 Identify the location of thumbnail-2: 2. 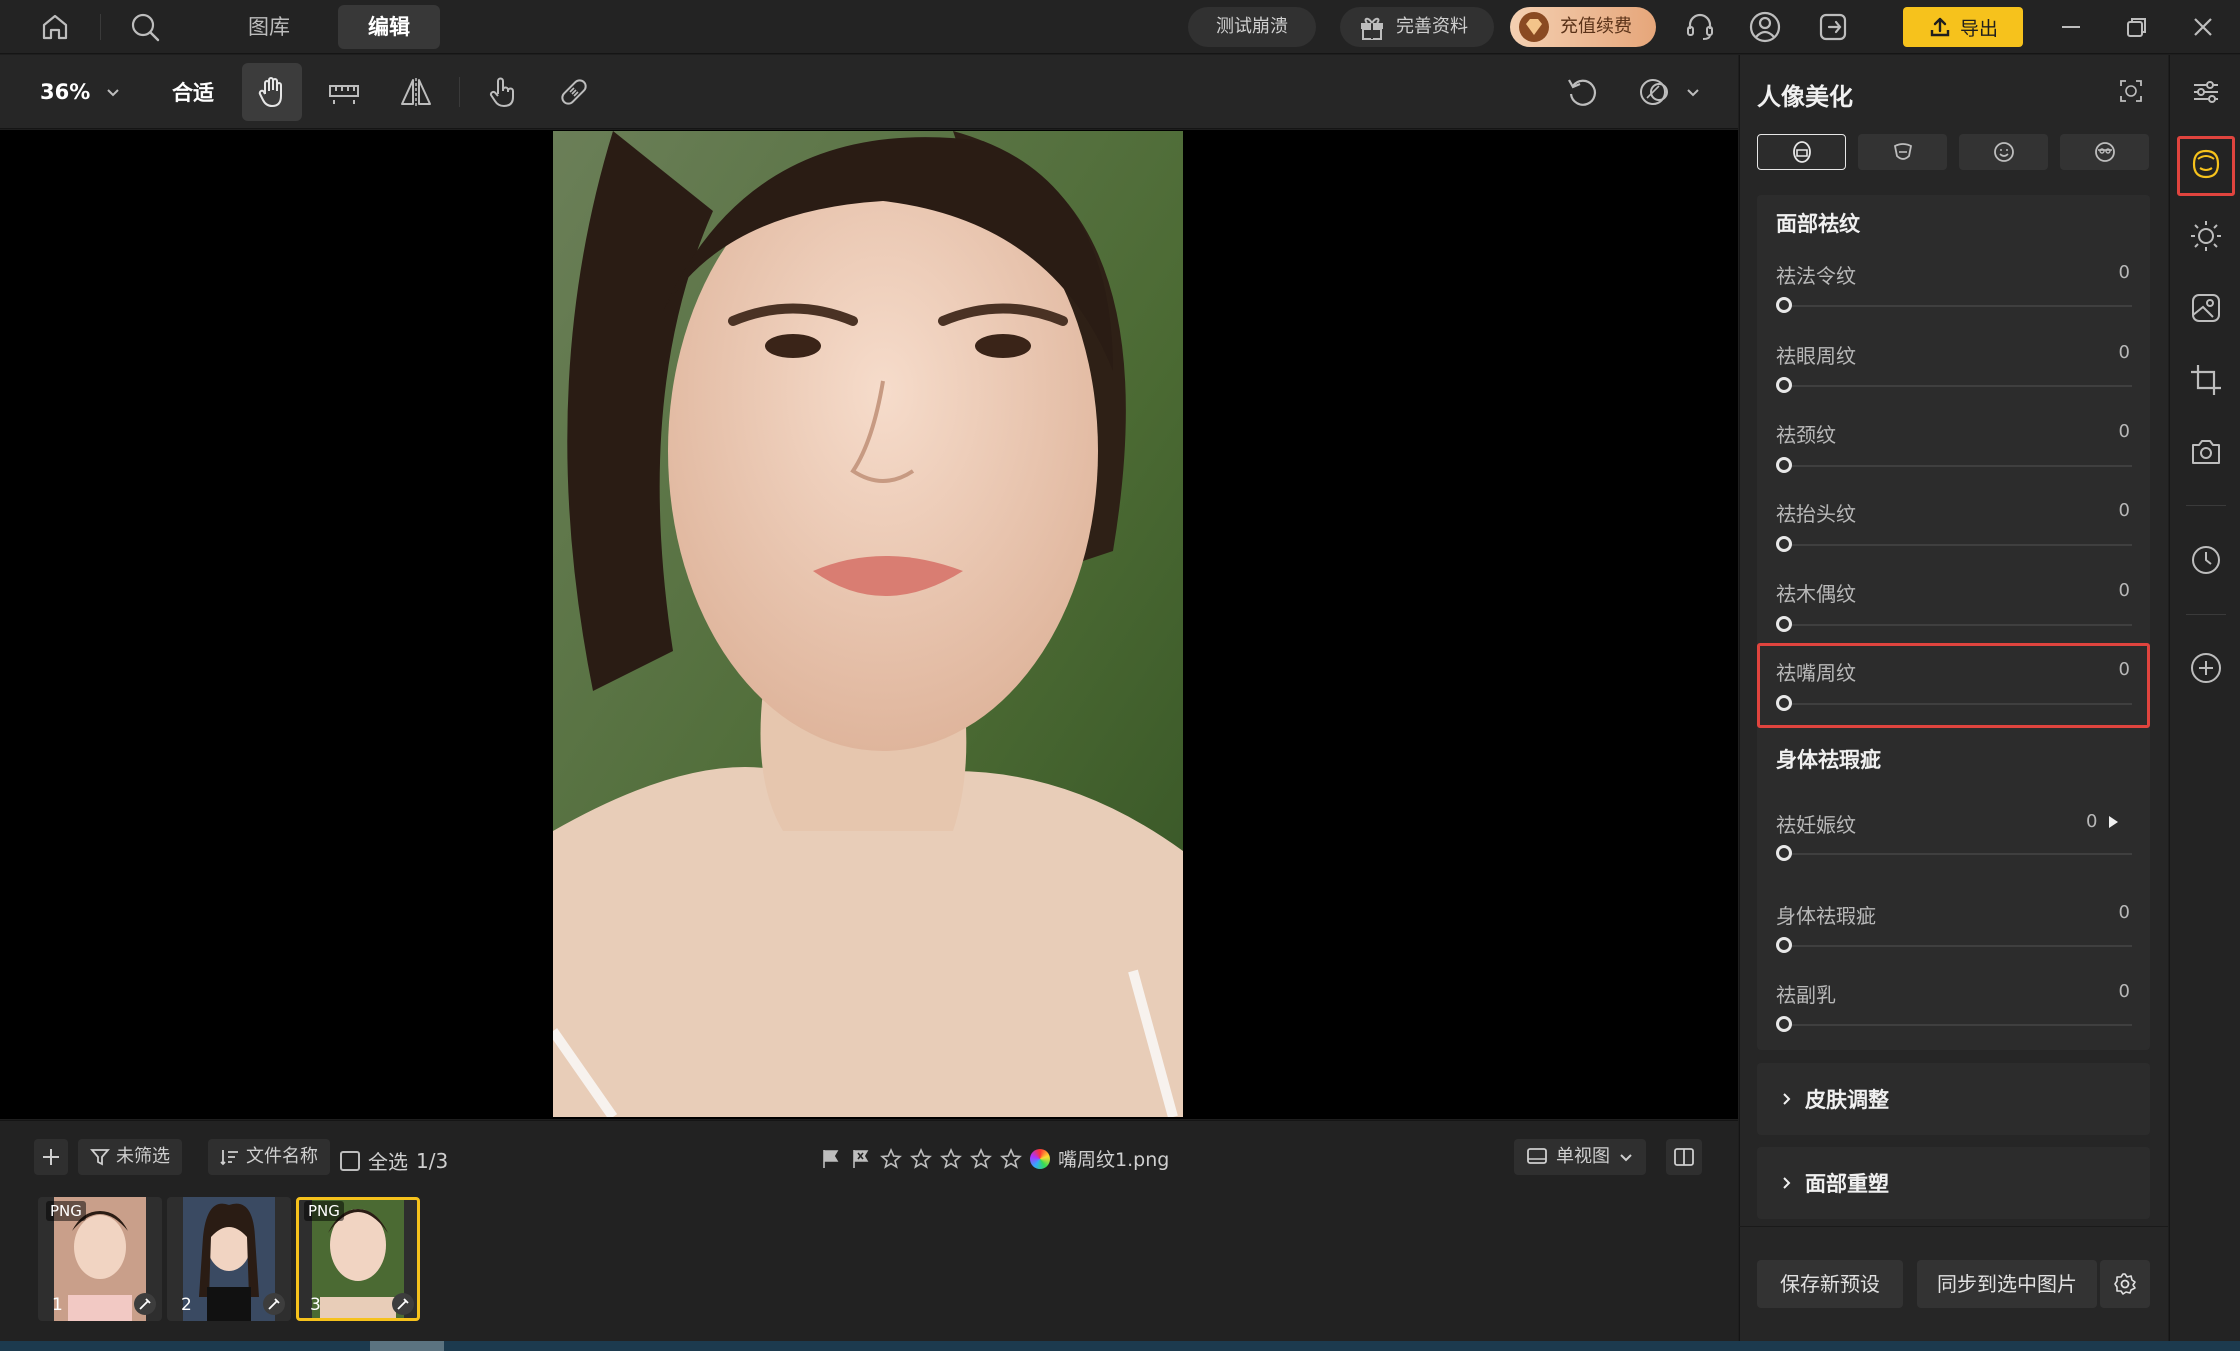
(229, 1259).